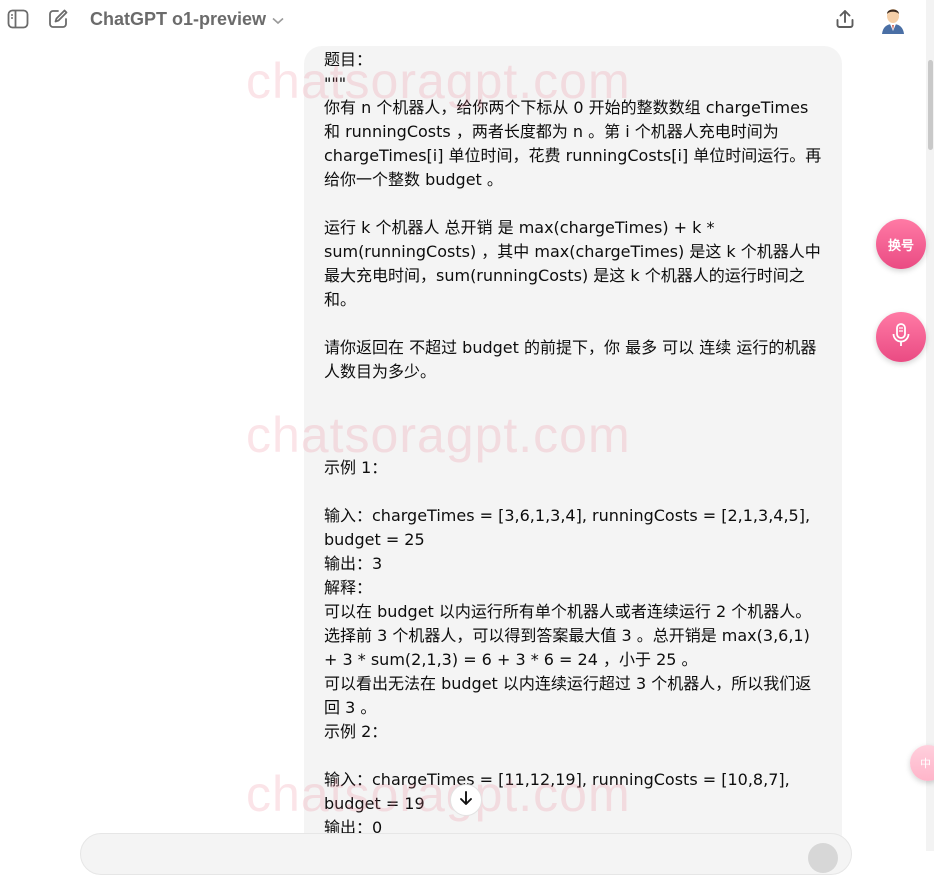  What do you see at coordinates (845, 19) in the screenshot?
I see `share-icon` at bounding box center [845, 19].